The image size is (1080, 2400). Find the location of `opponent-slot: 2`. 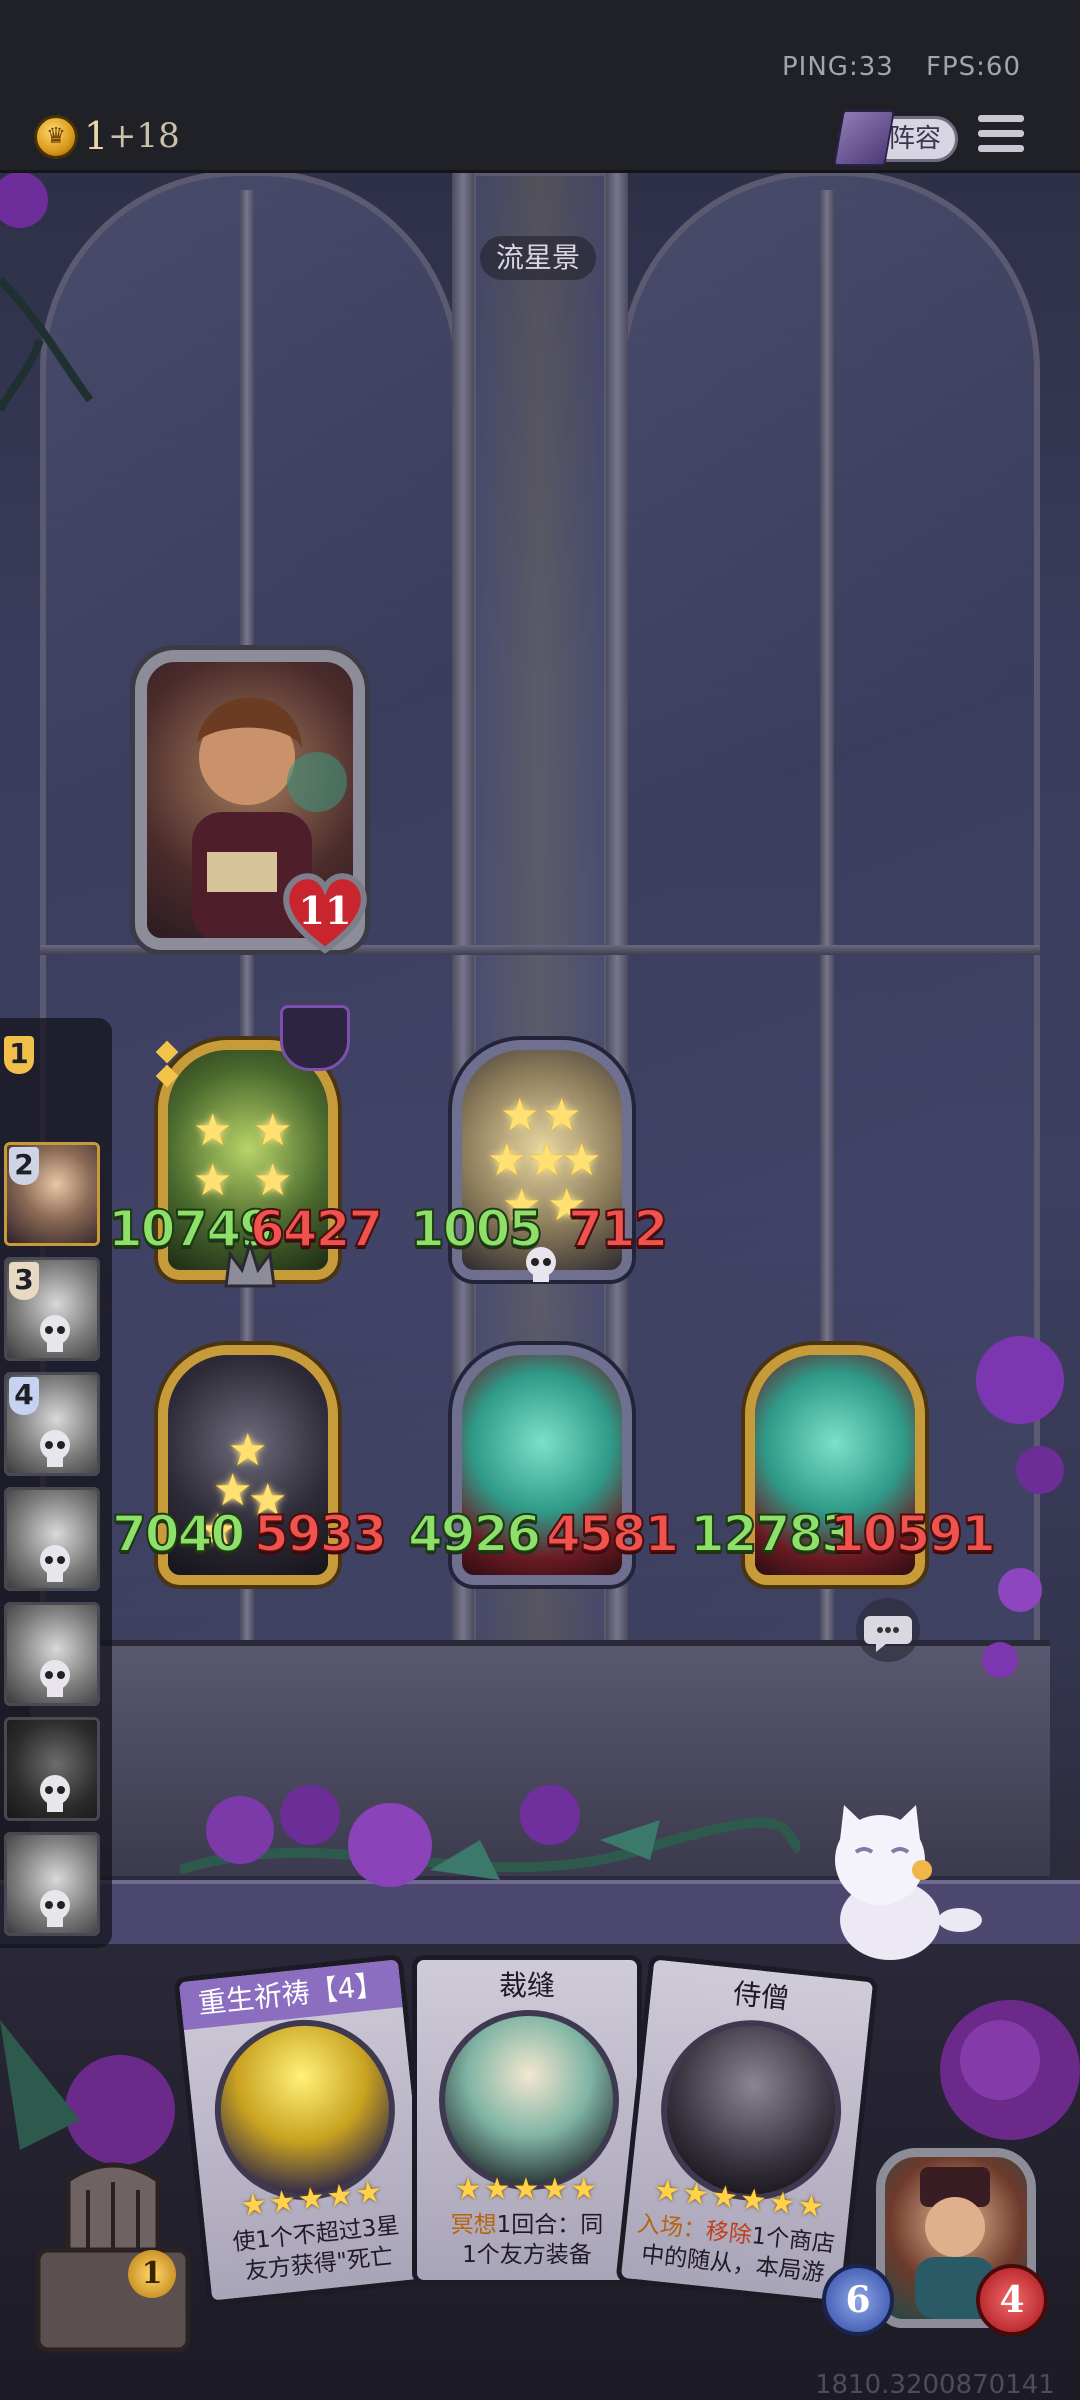

opponent-slot: 2 is located at coordinates (52, 1194).